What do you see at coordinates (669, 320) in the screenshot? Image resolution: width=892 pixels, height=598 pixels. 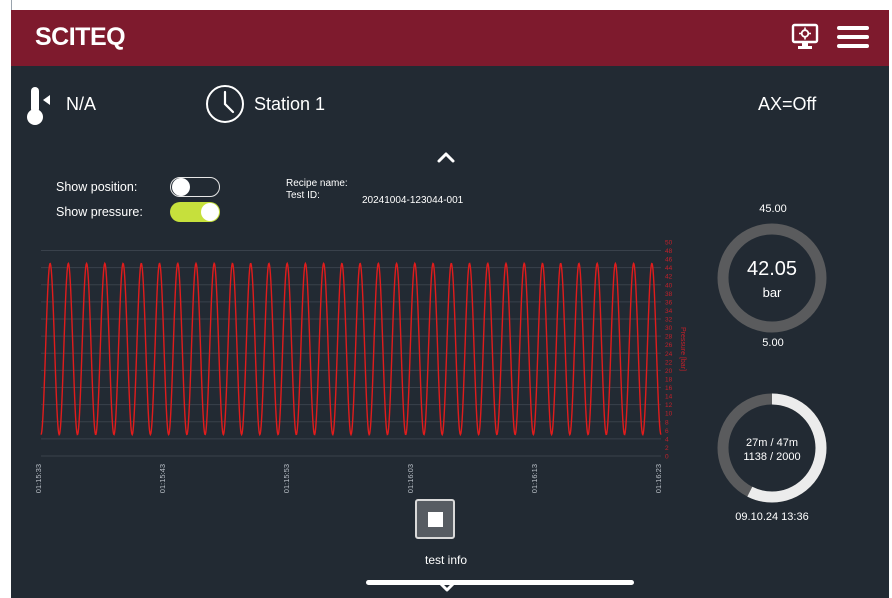 I see `y-tick-label: 32` at bounding box center [669, 320].